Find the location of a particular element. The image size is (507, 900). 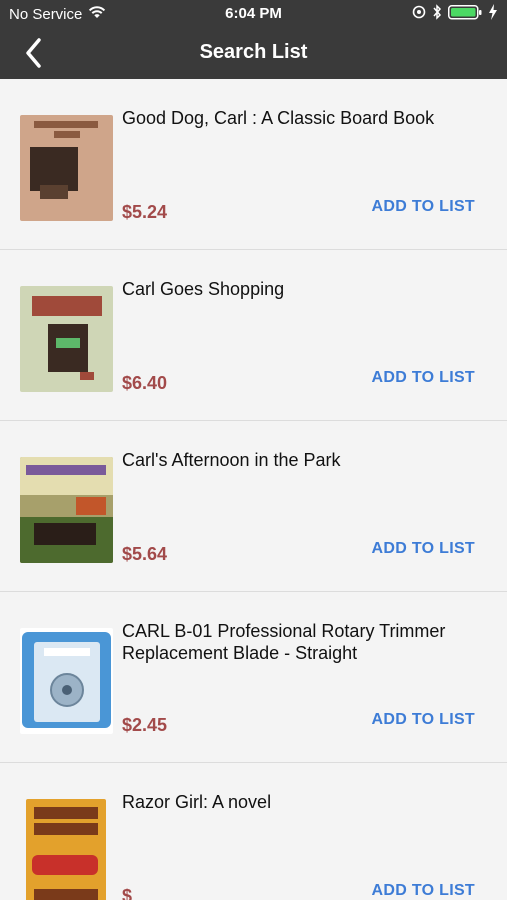

battery-icon is located at coordinates (465, 14).